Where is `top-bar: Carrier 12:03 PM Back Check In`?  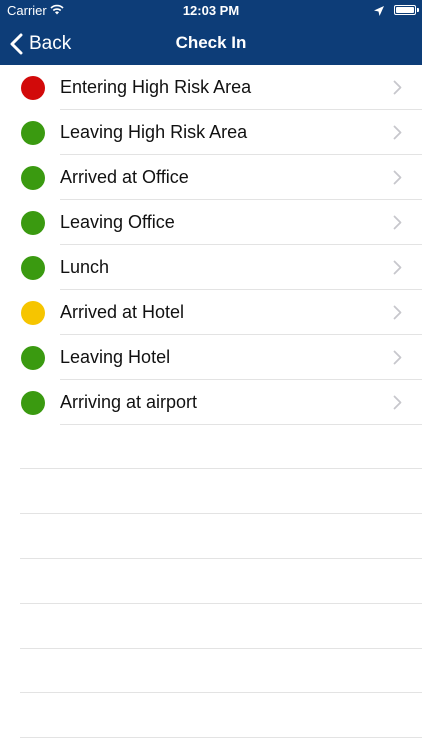 top-bar: Carrier 12:03 PM Back Check In is located at coordinates (211, 32).